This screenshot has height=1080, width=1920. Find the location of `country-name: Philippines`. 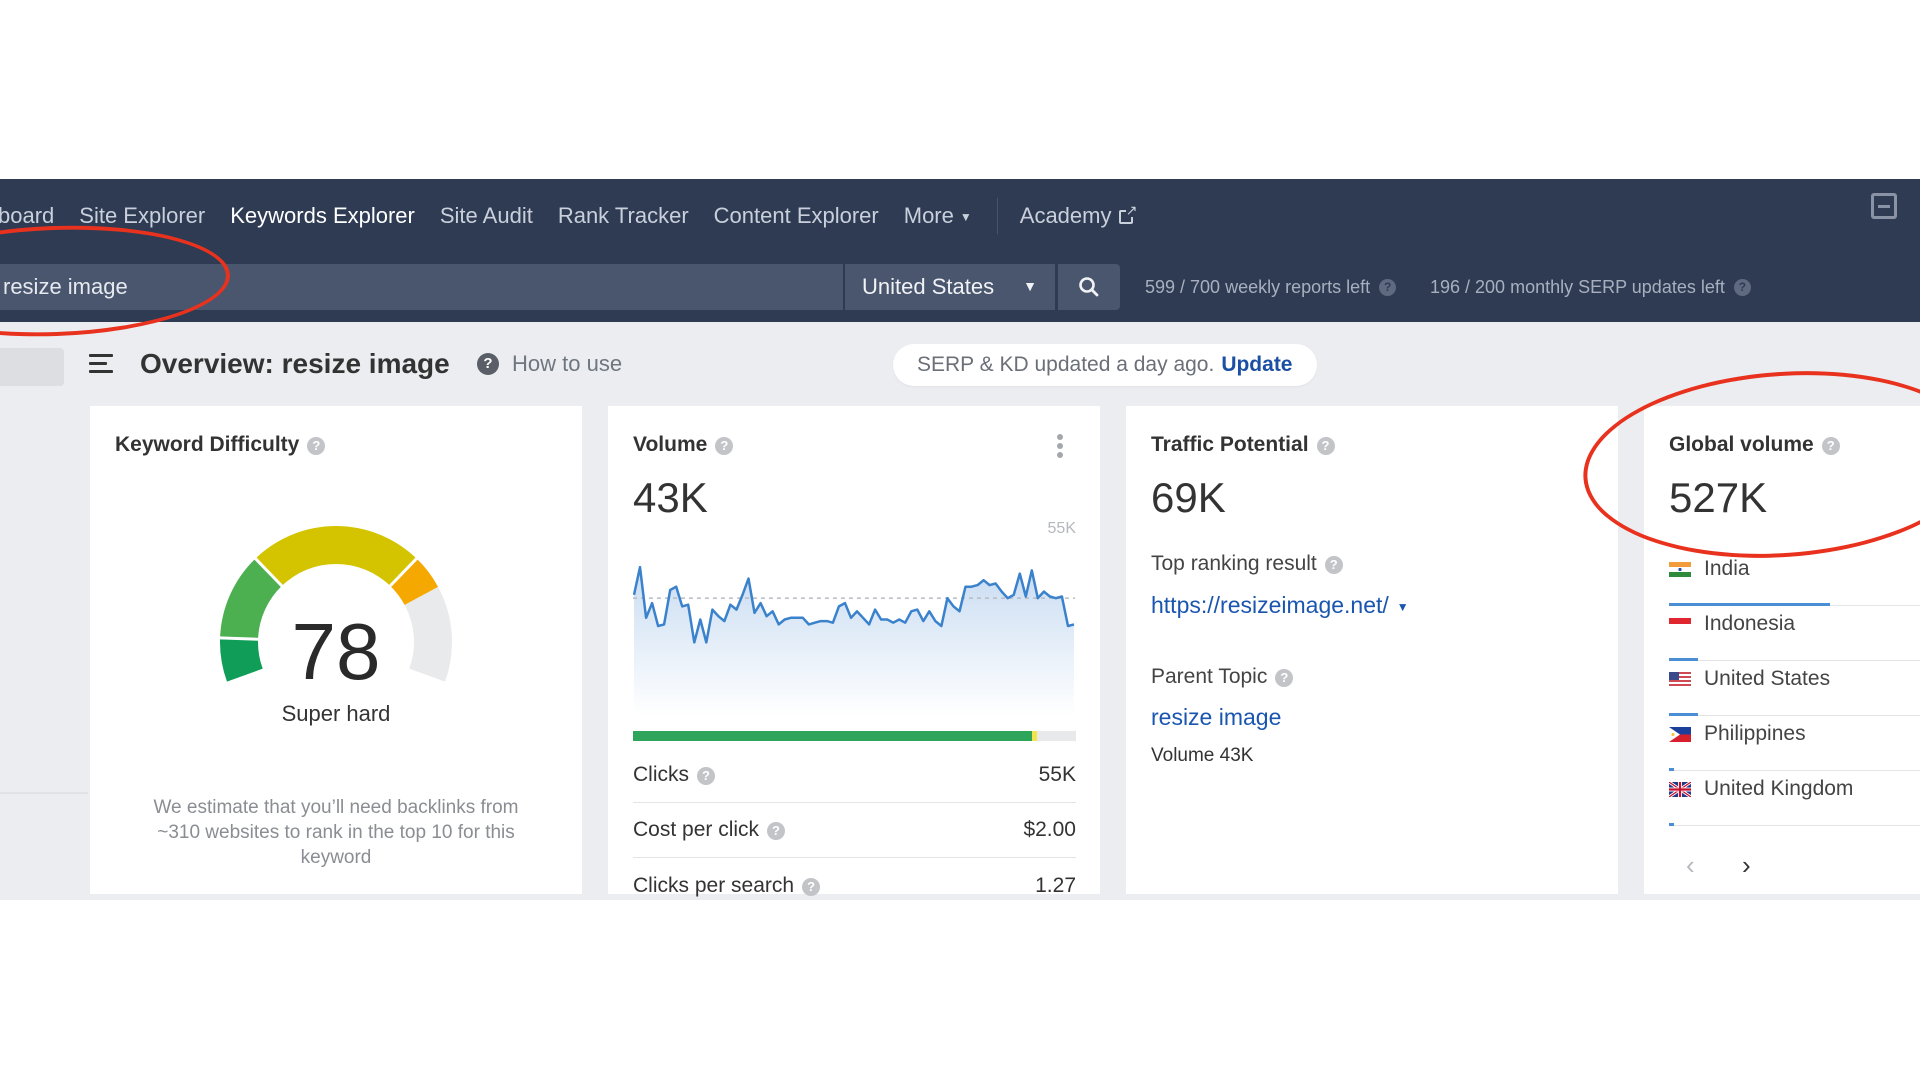

country-name: Philippines is located at coordinates (1755, 733).